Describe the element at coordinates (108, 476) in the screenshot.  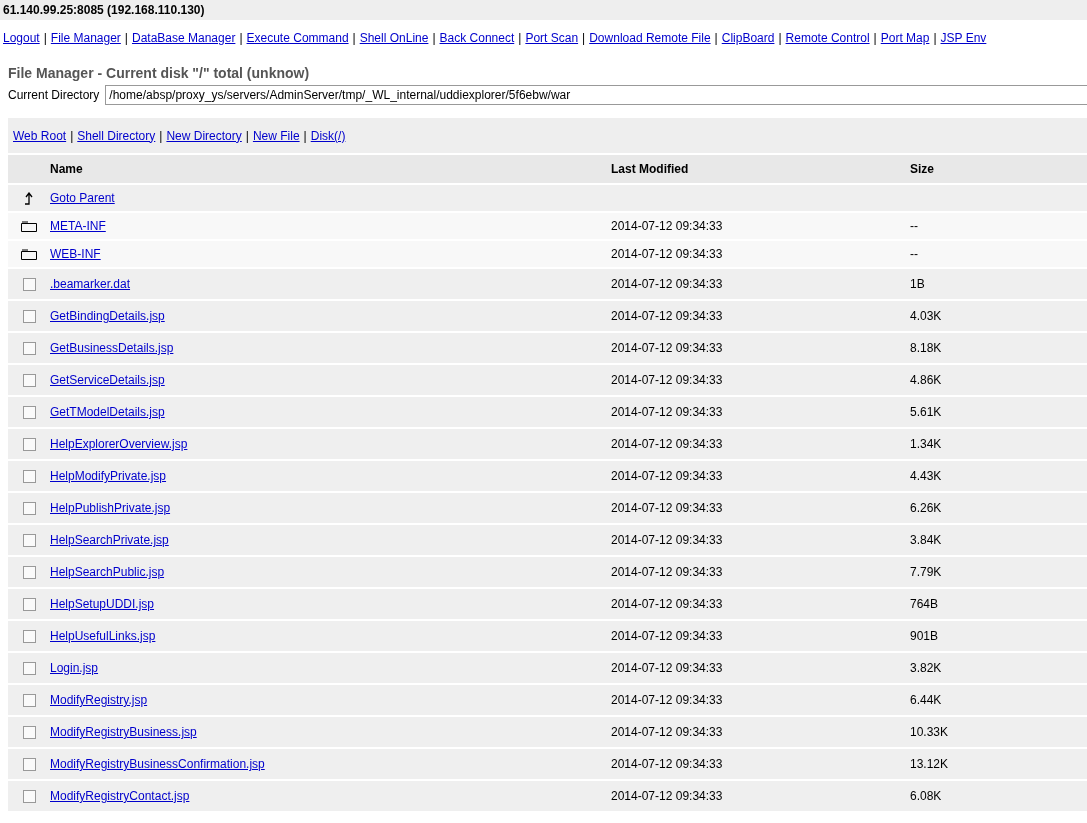
I see `file-link: HelpModifyPrivate.jsp` at that location.